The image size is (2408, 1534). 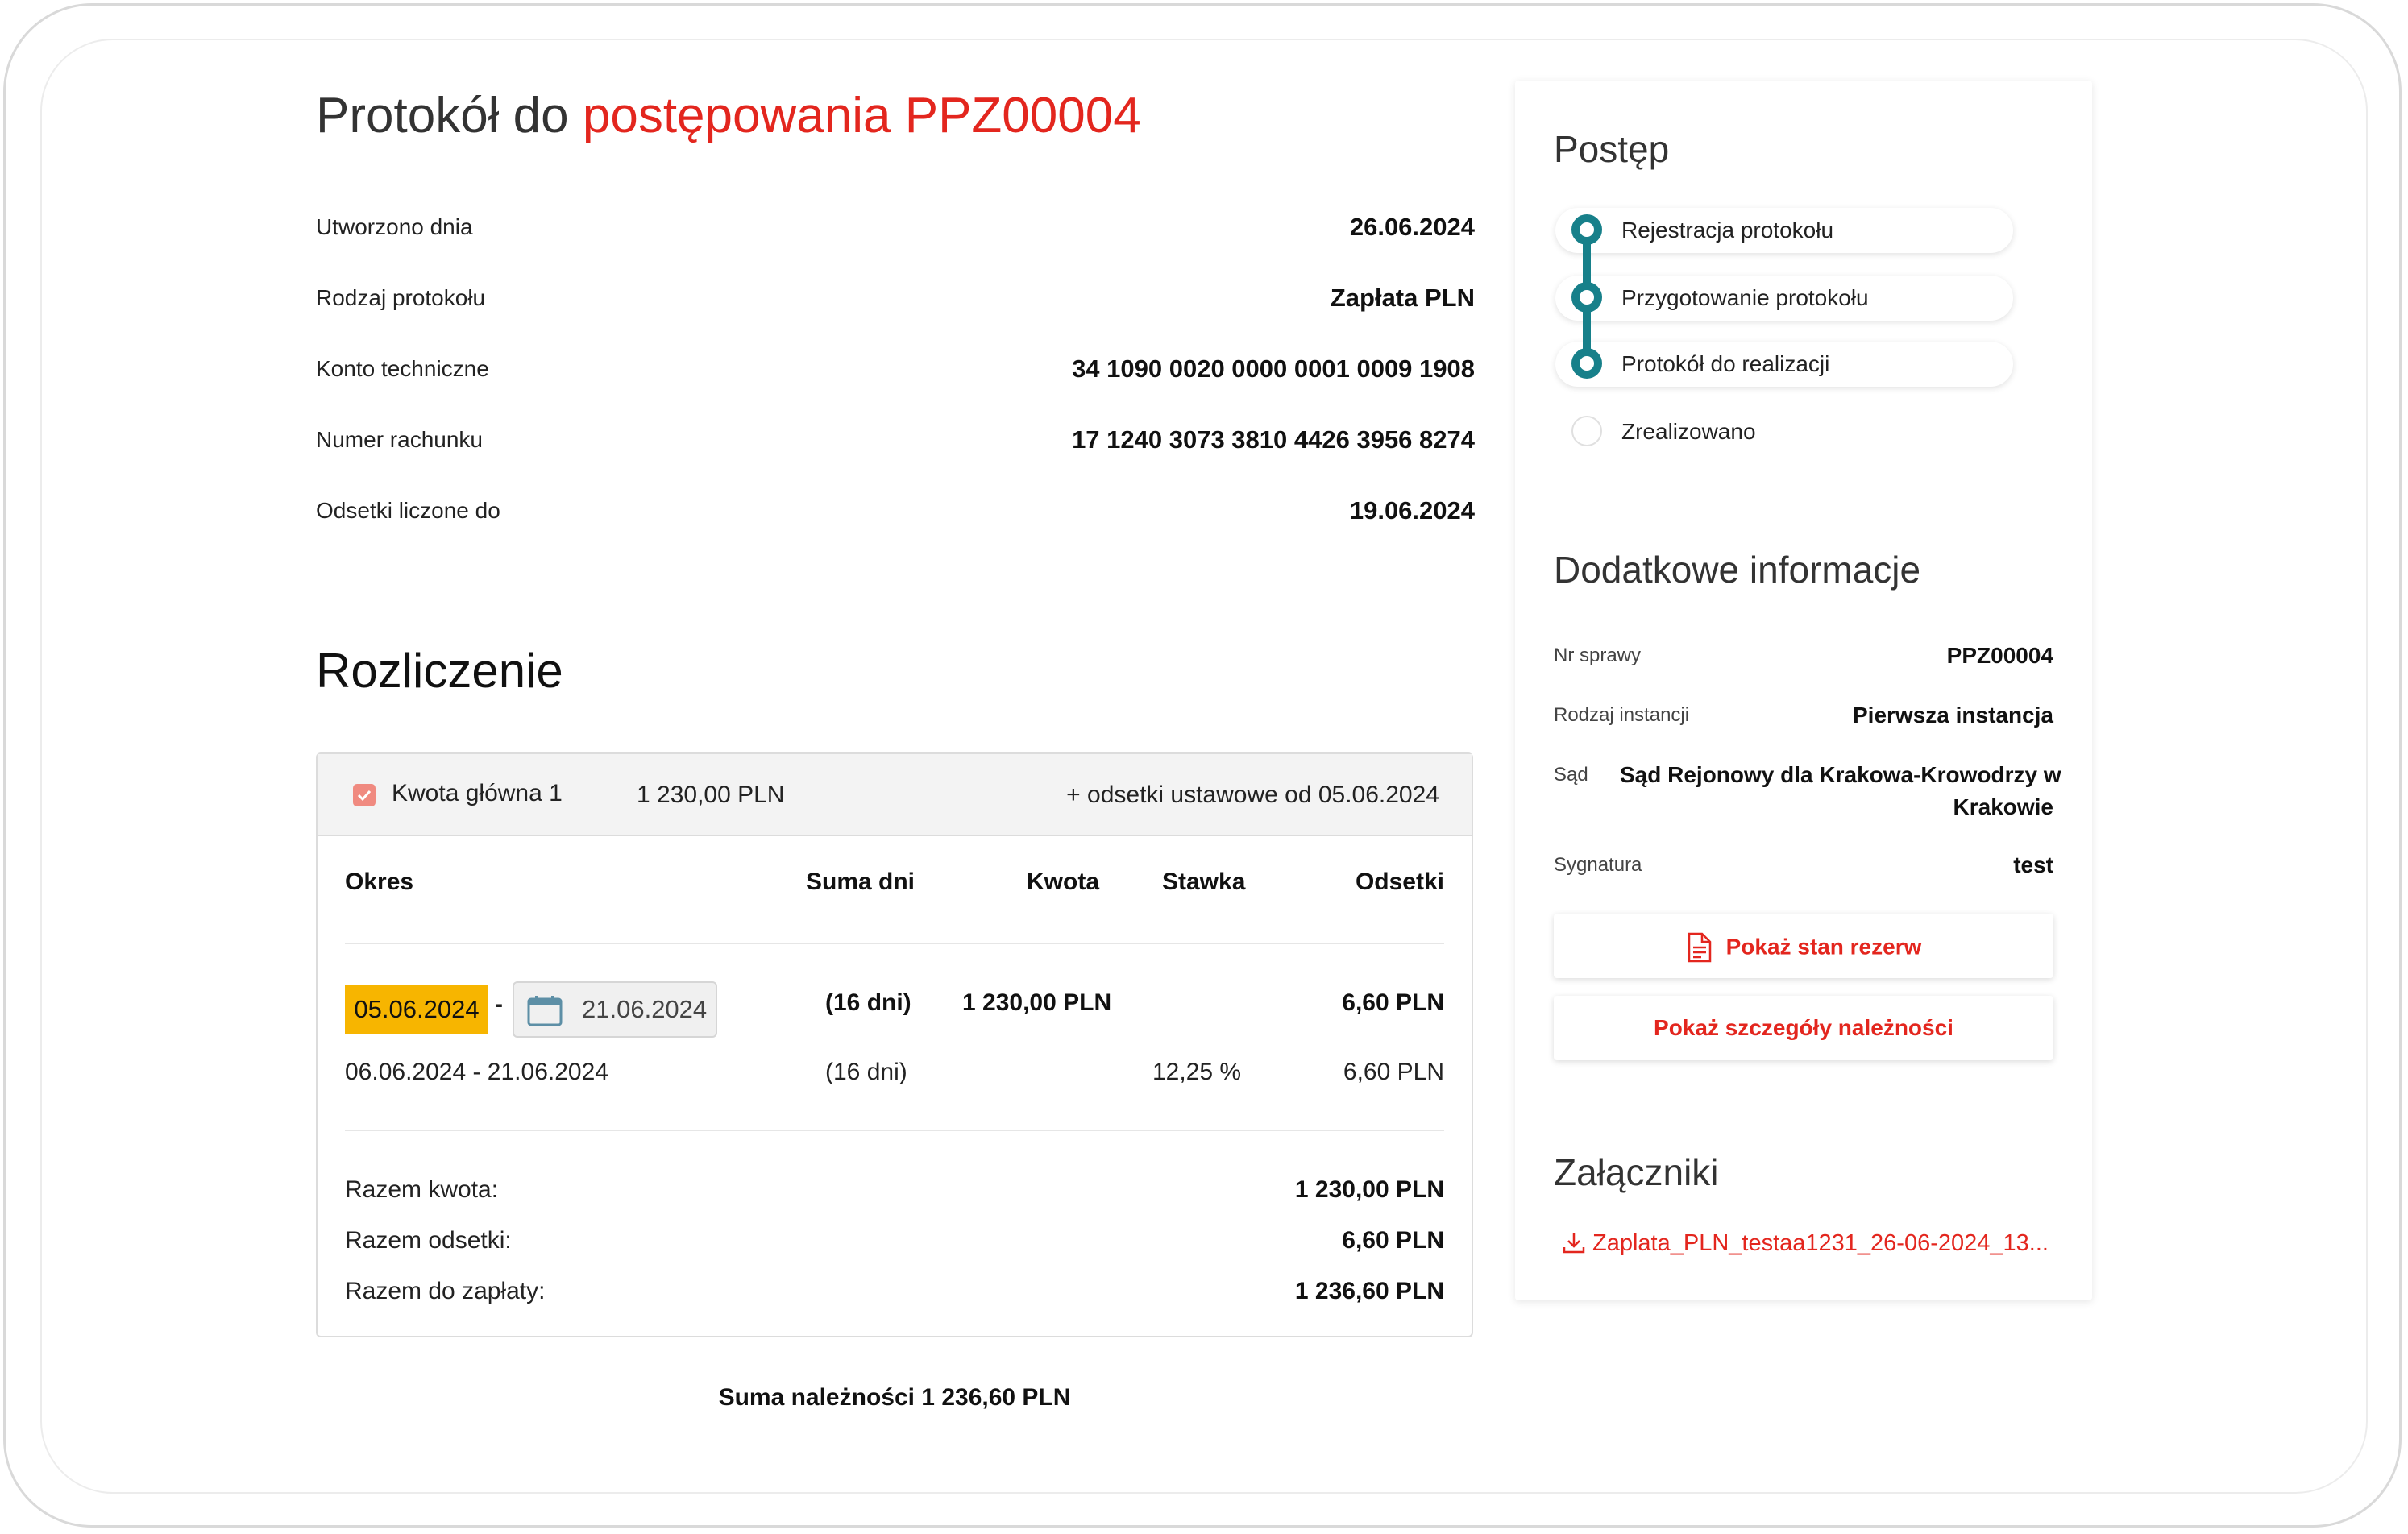 What do you see at coordinates (1612, 149) in the screenshot?
I see `progress-heading: Postęp` at bounding box center [1612, 149].